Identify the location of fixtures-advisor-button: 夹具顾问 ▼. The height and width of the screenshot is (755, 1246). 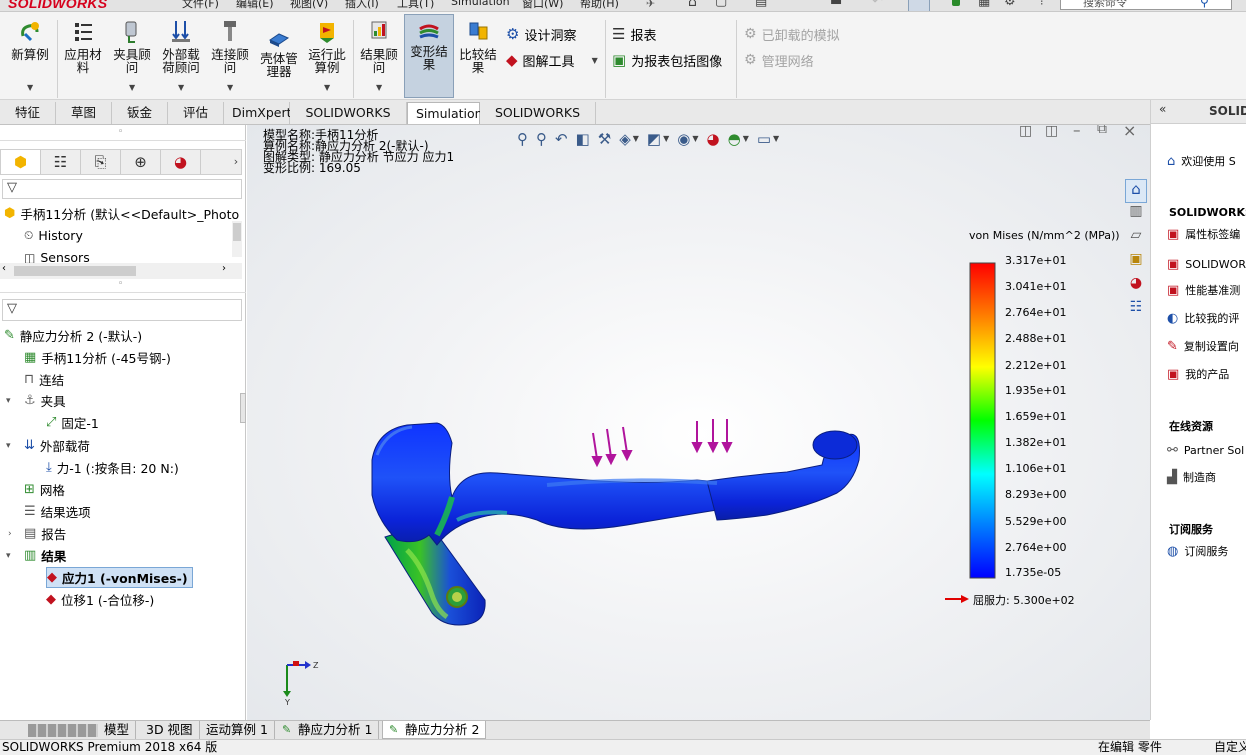
(132, 58).